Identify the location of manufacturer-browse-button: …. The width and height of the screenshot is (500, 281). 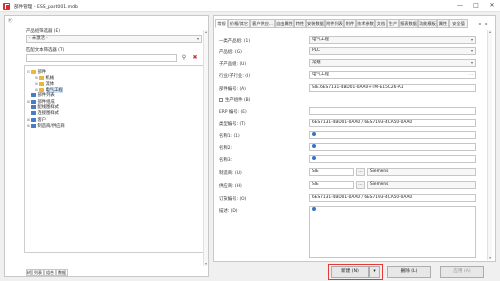
(360, 172).